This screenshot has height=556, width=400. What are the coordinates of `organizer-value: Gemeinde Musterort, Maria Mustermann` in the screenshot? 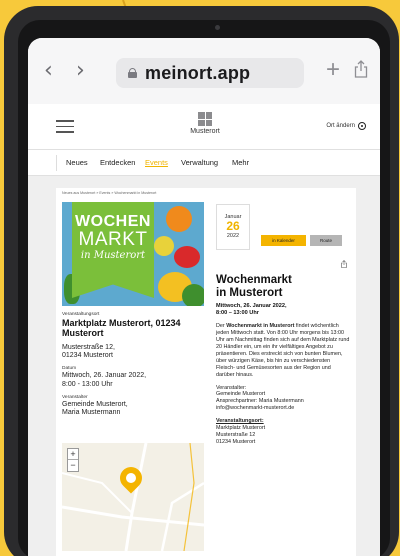 It's located at (133, 410).